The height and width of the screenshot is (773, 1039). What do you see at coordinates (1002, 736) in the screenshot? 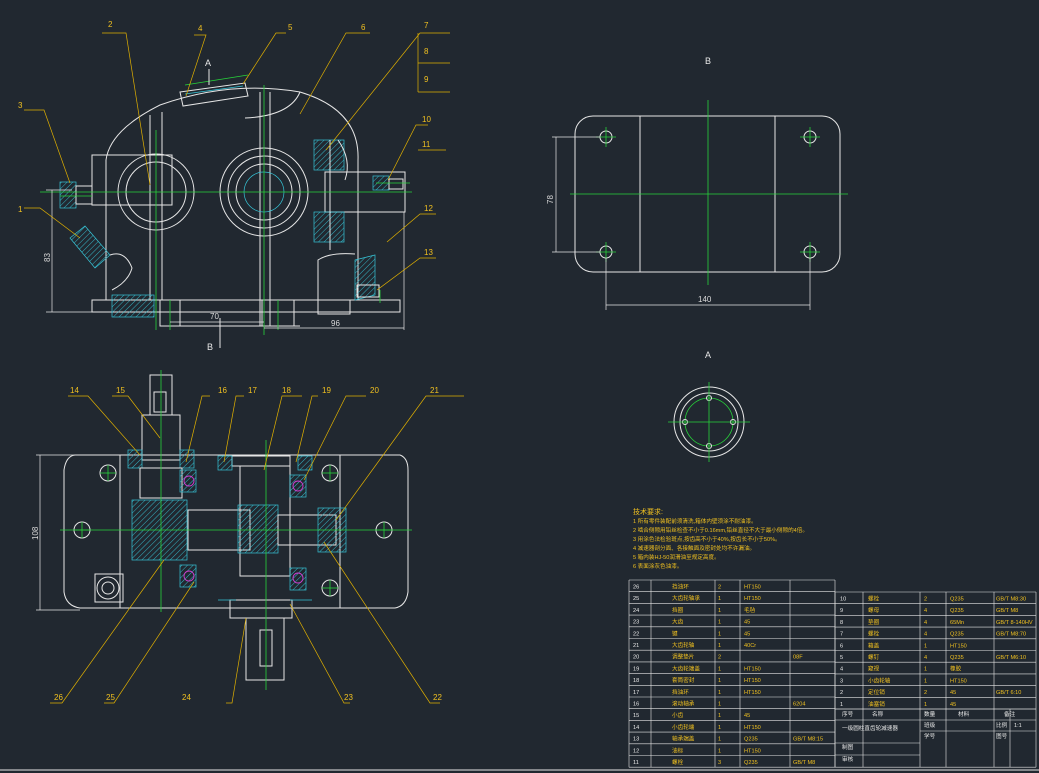
I see `sheet-label: 图号` at bounding box center [1002, 736].